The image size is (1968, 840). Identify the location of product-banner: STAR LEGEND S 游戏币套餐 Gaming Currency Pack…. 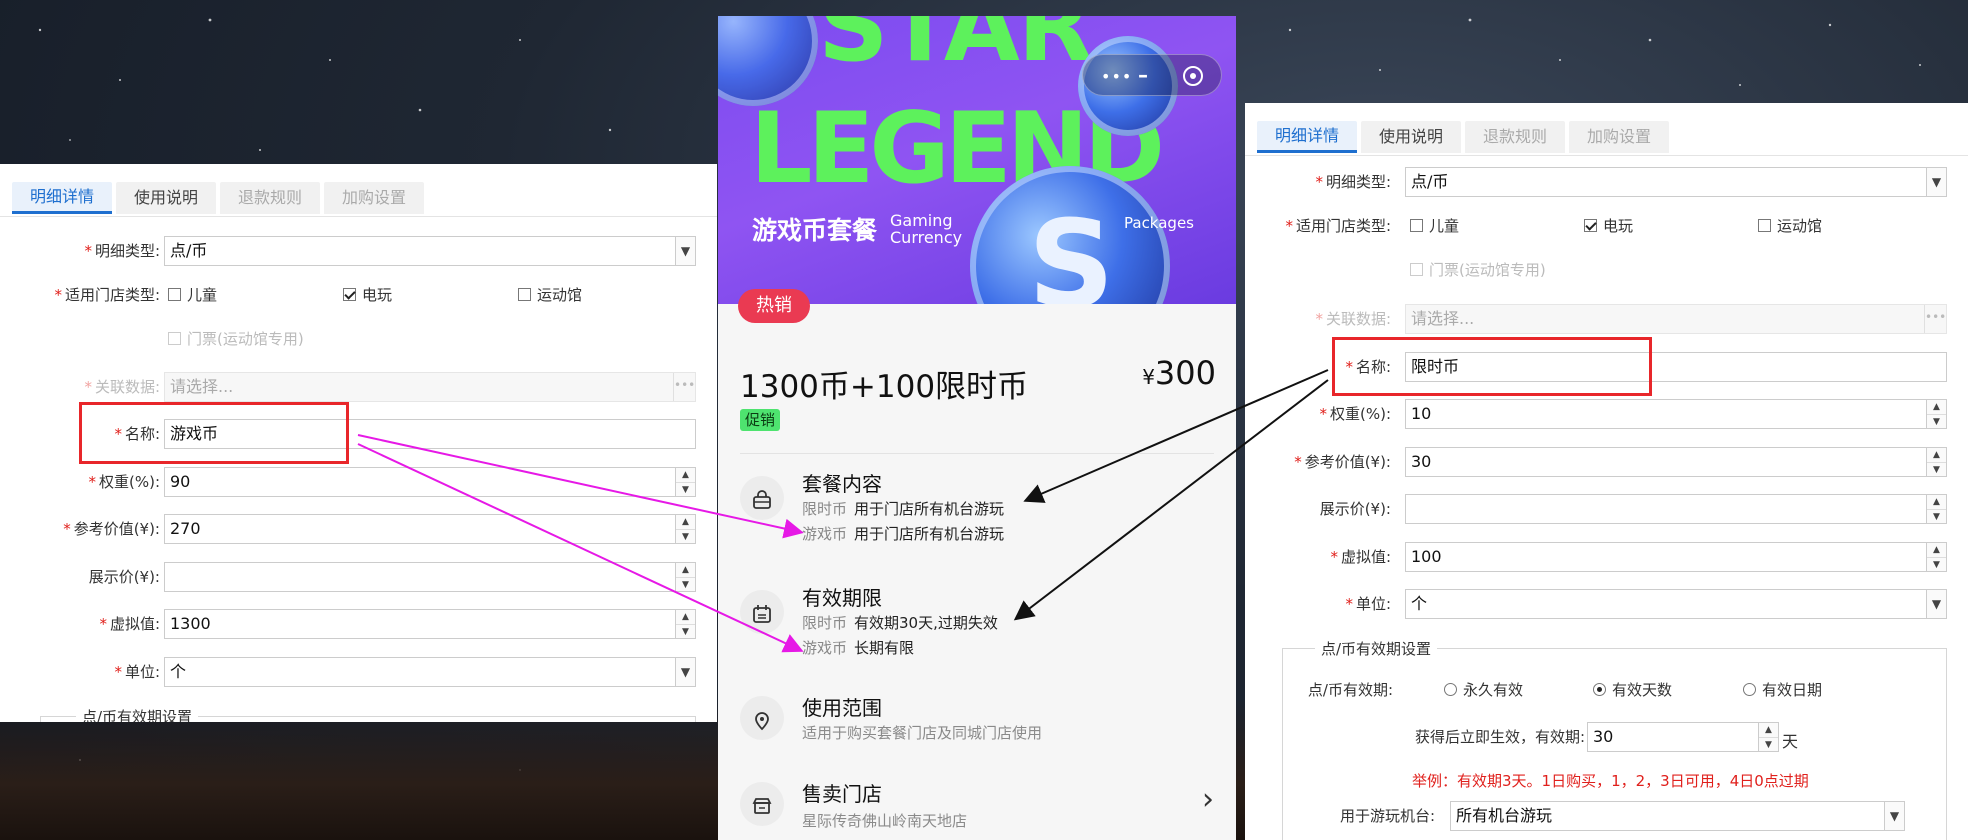
(977, 160).